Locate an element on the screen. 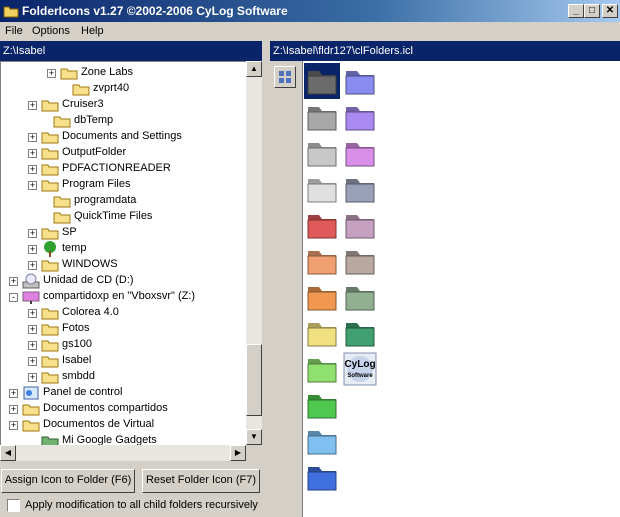 This screenshot has height=517, width=620. scroll-thumb is located at coordinates (254, 380).